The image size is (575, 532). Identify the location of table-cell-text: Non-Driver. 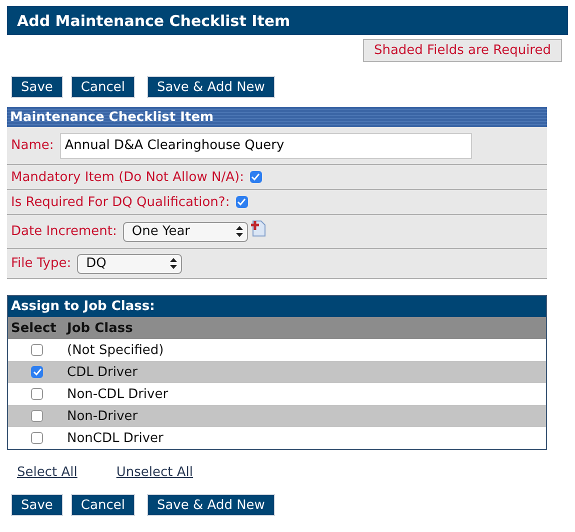
(102, 416).